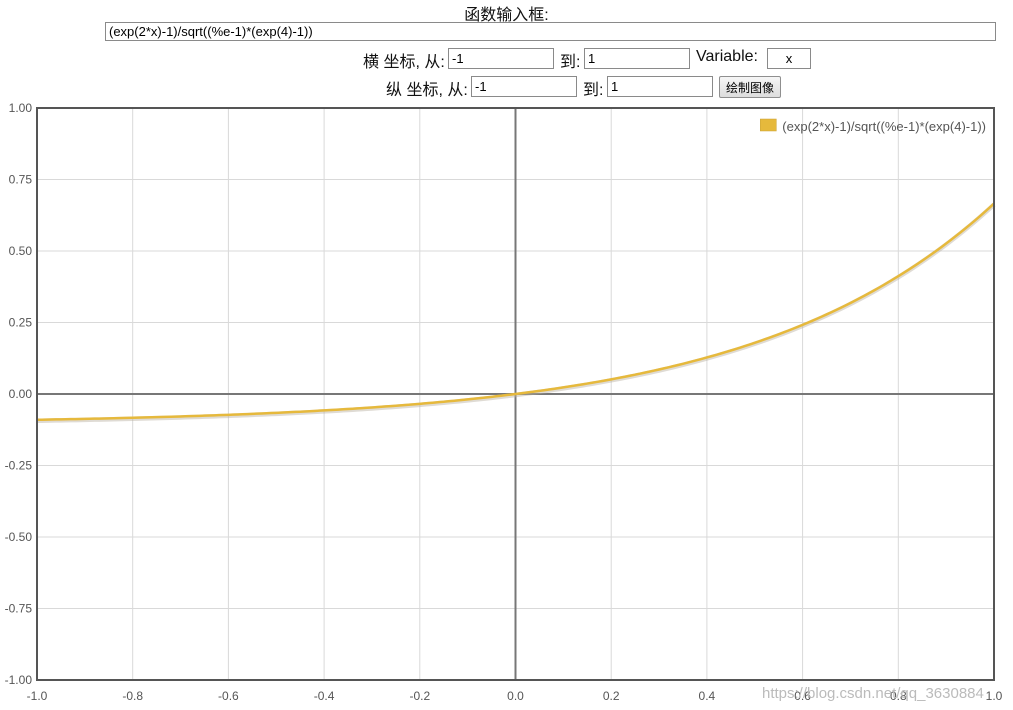  What do you see at coordinates (611, 696) in the screenshot?
I see `x-tick-label: 0.2` at bounding box center [611, 696].